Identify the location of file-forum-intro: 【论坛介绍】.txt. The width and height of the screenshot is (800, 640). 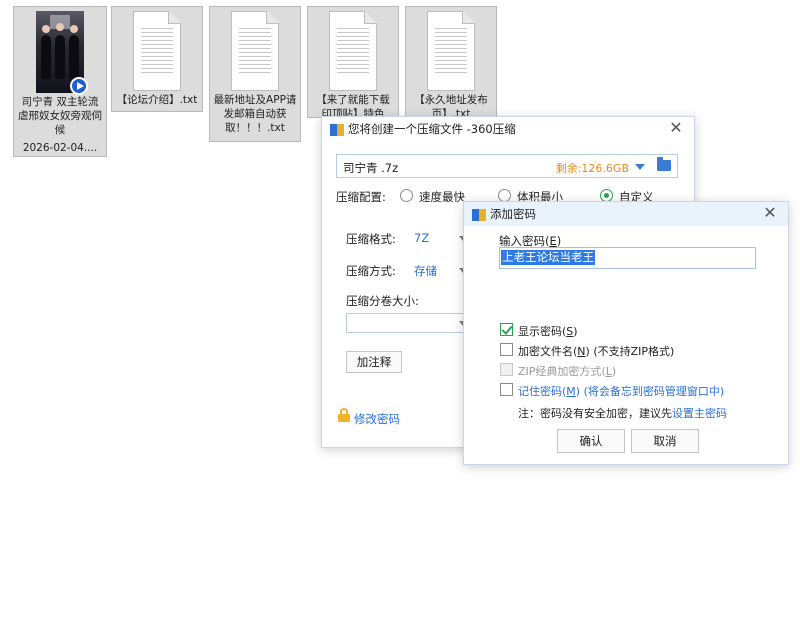
(157, 59).